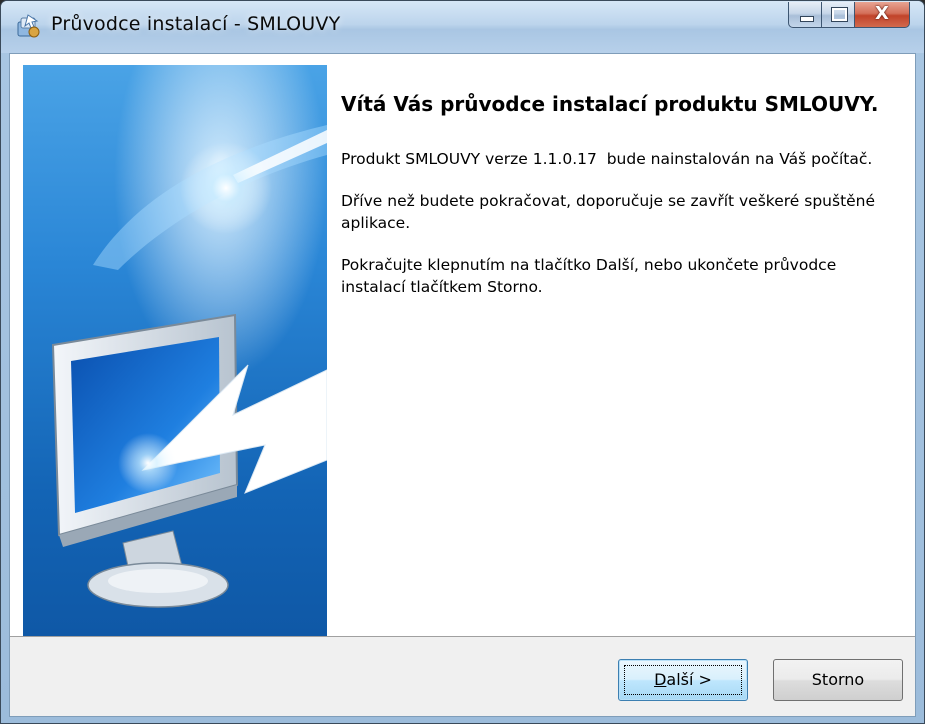  What do you see at coordinates (196, 24) in the screenshot?
I see `window-title: Průvodce instalací - SMLOUVY` at bounding box center [196, 24].